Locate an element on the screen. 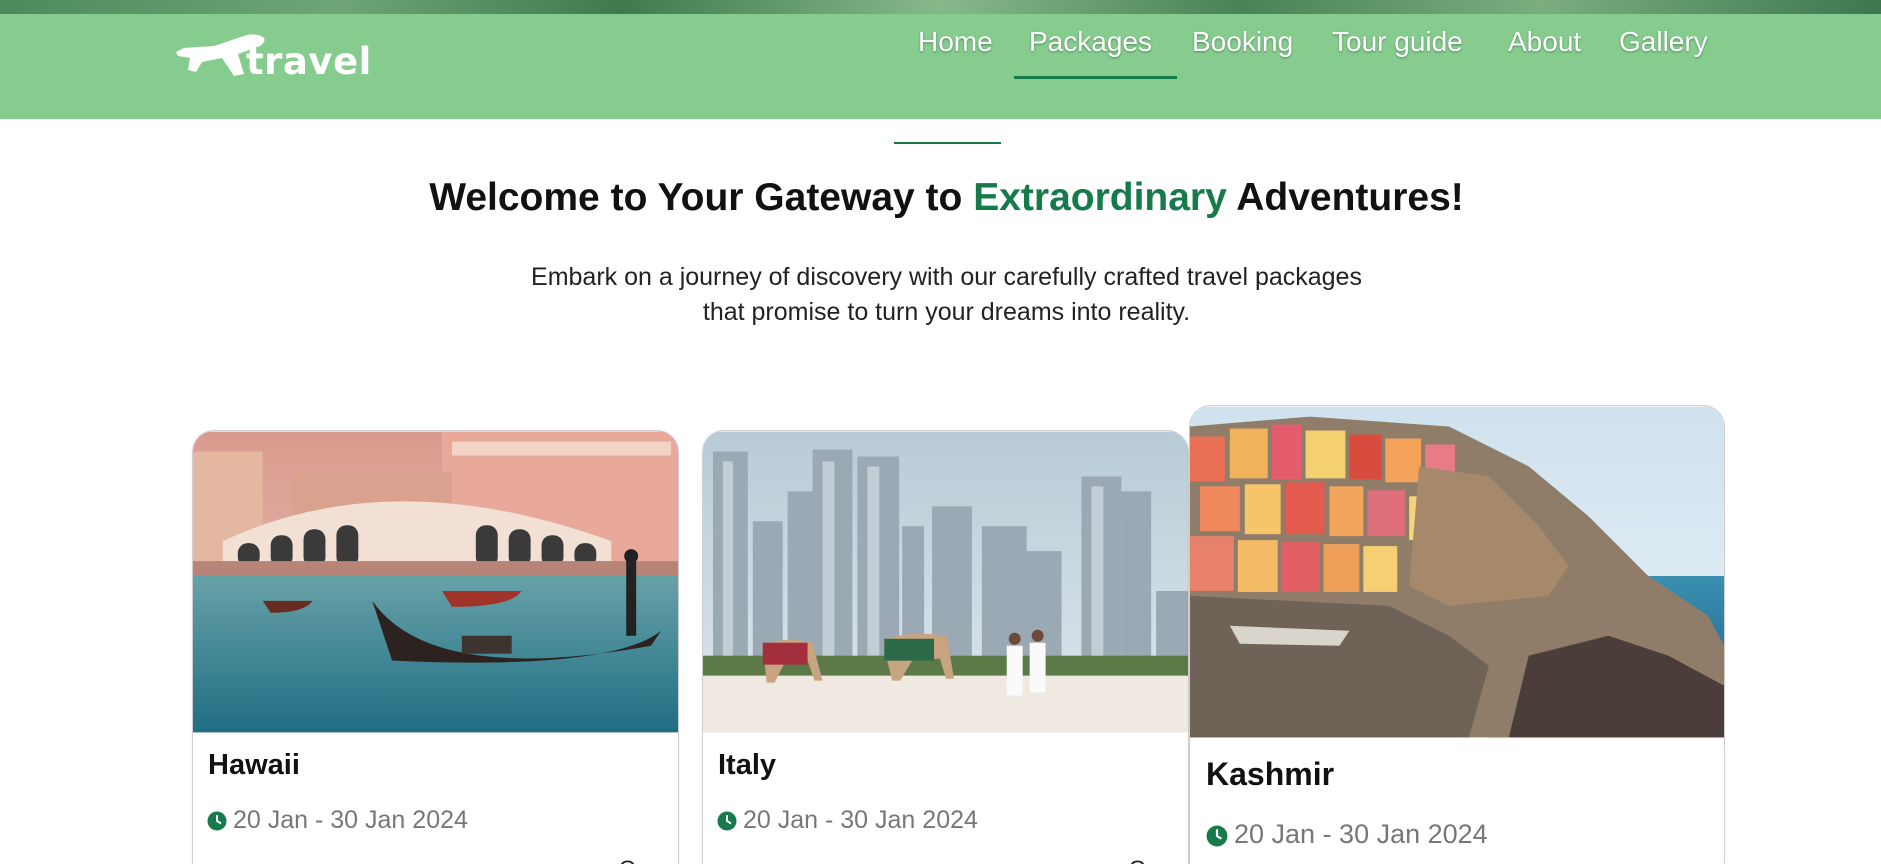 This screenshot has height=864, width=1881. nav-booking: Booking is located at coordinates (1242, 54).